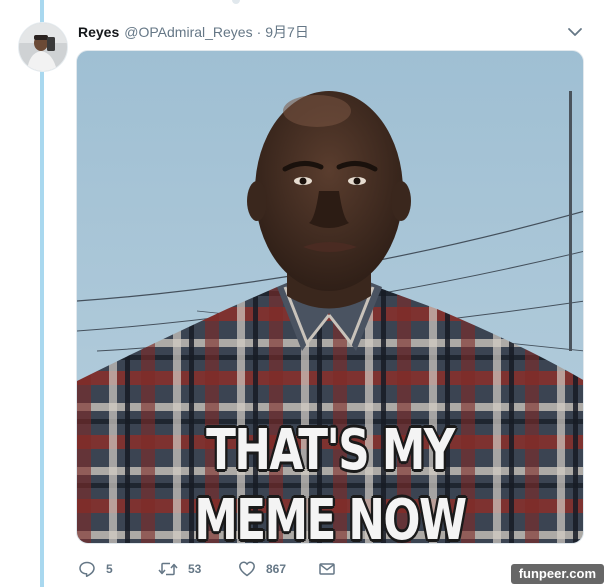 The height and width of the screenshot is (587, 608). I want to click on tweet-header: Reyes @OPAdmiral_Reyes · 9月7日, so click(193, 32).